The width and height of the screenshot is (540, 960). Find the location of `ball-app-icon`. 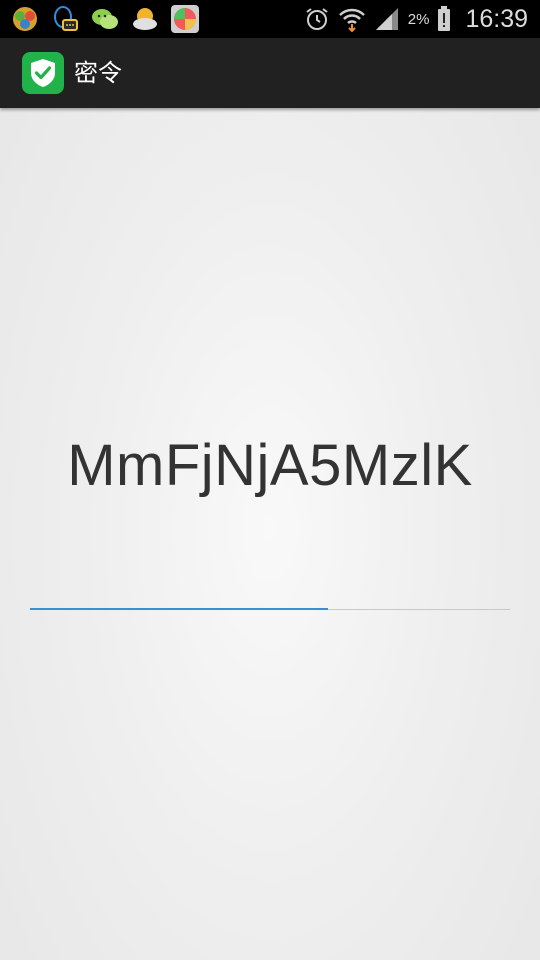

ball-app-icon is located at coordinates (185, 19).